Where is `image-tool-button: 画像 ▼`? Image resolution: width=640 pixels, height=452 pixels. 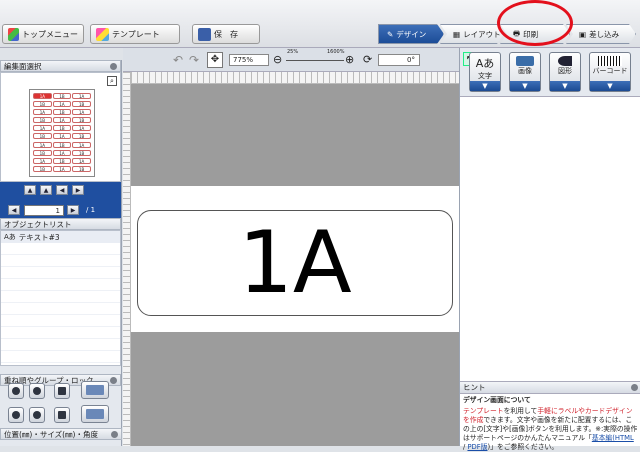
image-tool-button: 画像 ▼ is located at coordinates (525, 72).